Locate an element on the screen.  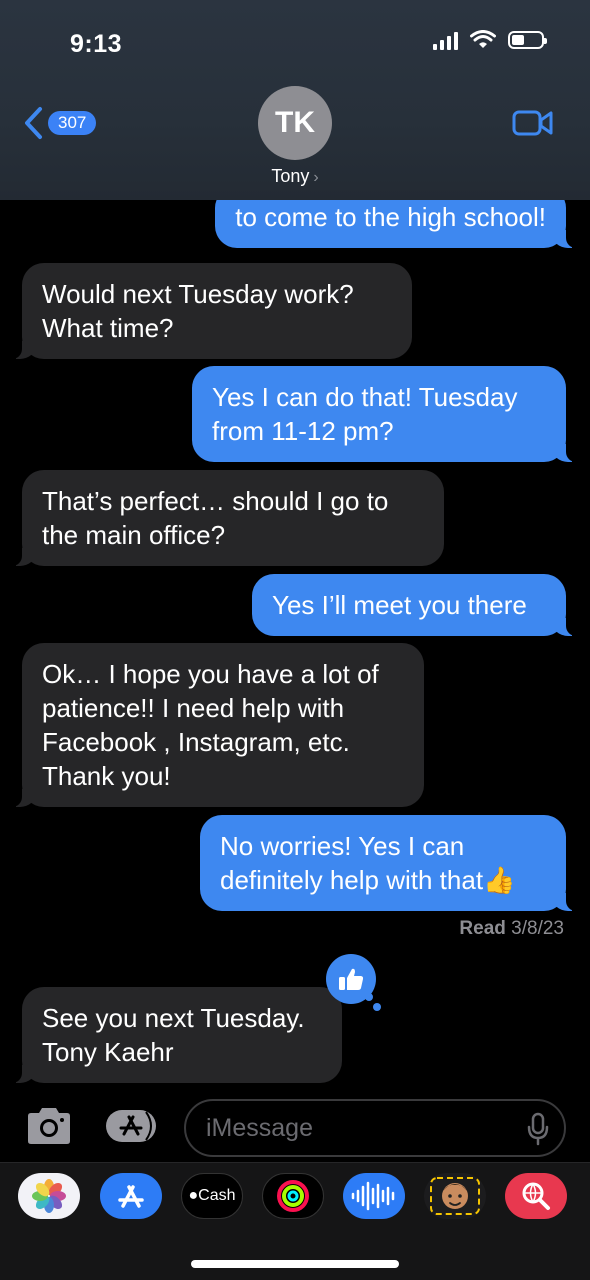
tapback-tail-small is located at coordinates (377, 1007).